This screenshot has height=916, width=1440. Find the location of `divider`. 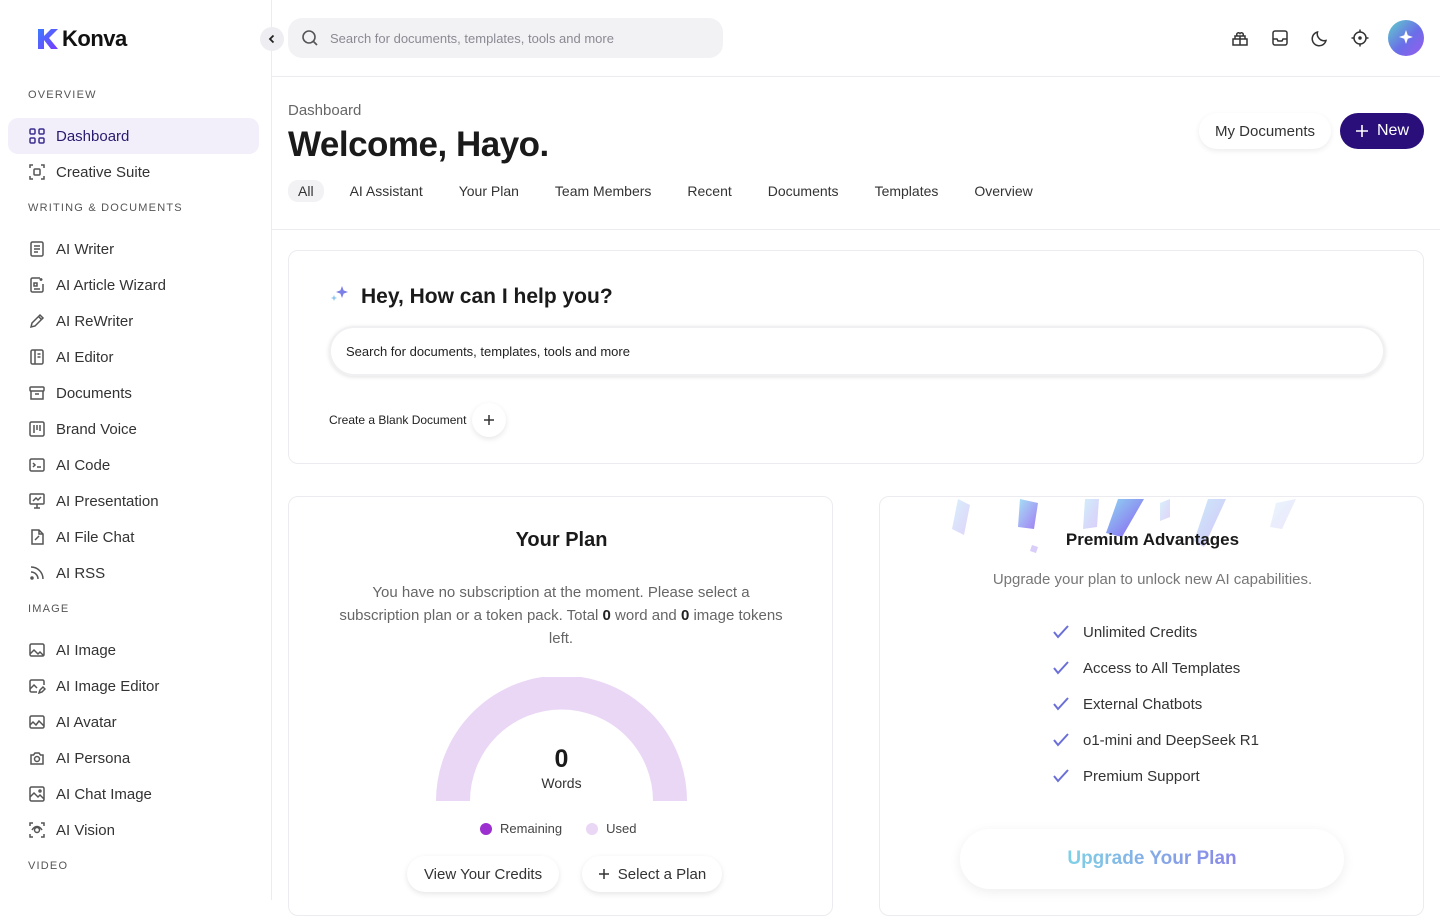

divider is located at coordinates (856, 229).